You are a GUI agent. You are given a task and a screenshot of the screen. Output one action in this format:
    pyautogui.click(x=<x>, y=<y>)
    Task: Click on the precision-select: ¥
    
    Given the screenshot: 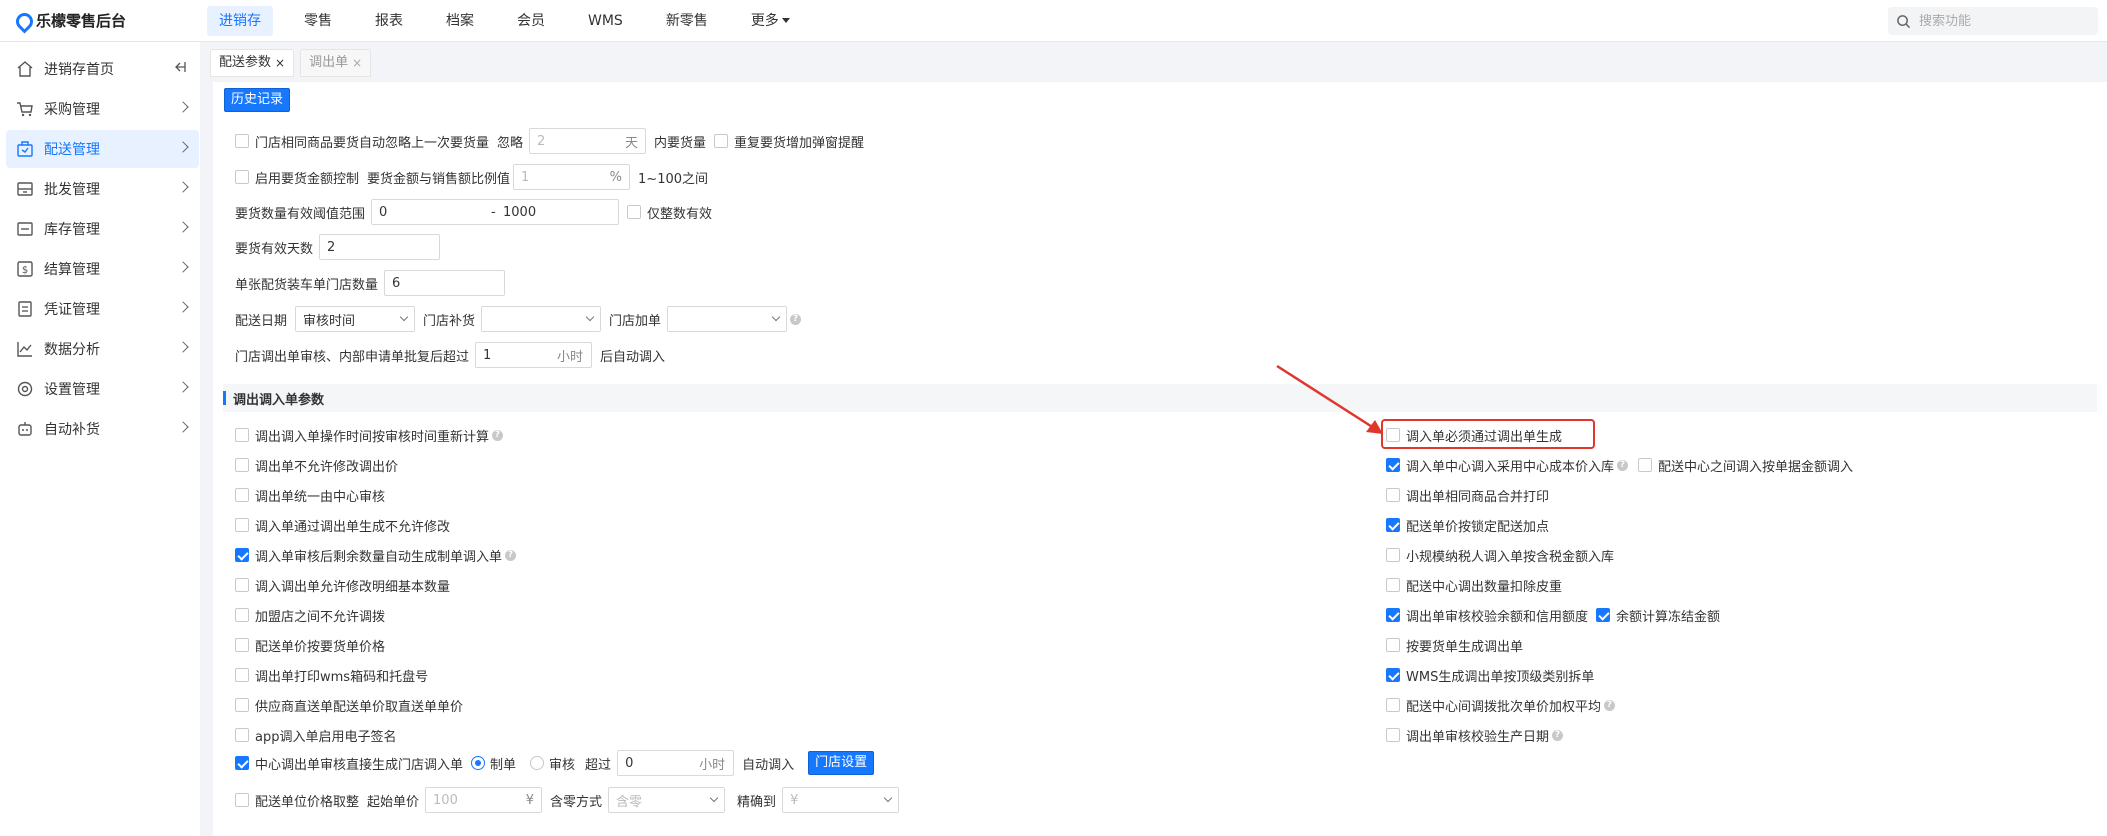 What is the action you would take?
    pyautogui.click(x=841, y=800)
    